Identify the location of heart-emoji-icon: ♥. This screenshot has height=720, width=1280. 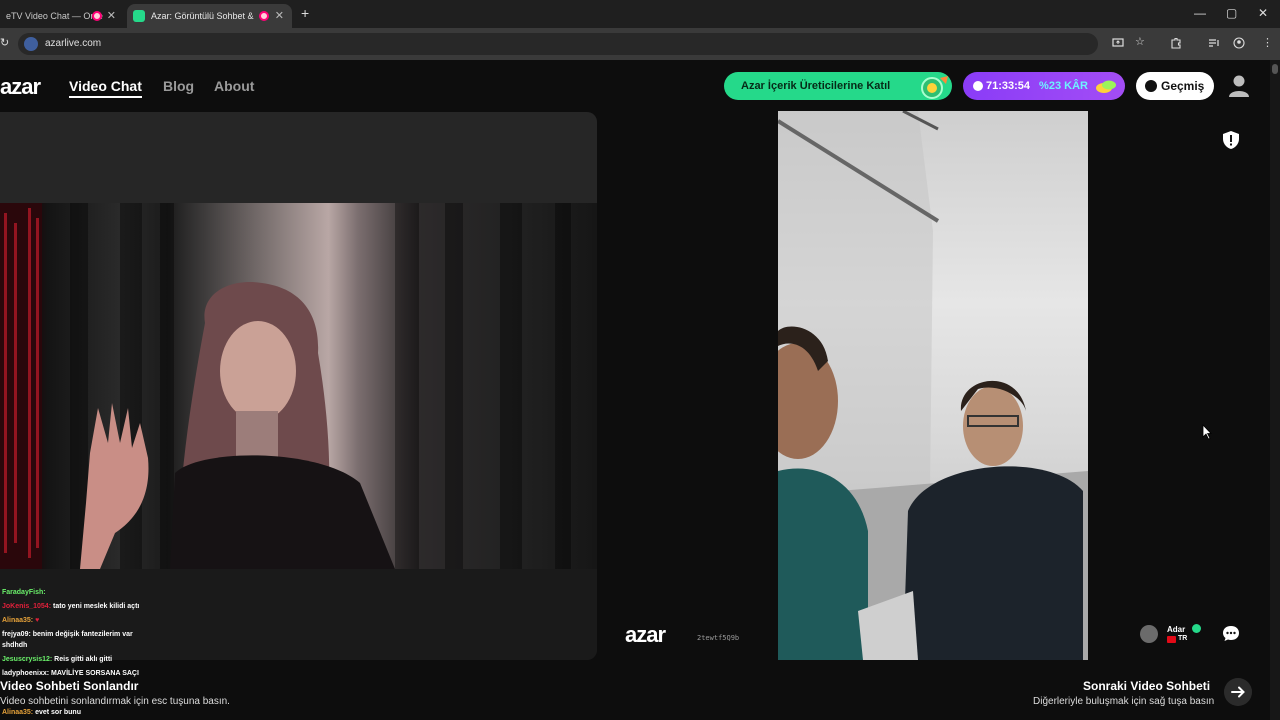
(37, 620).